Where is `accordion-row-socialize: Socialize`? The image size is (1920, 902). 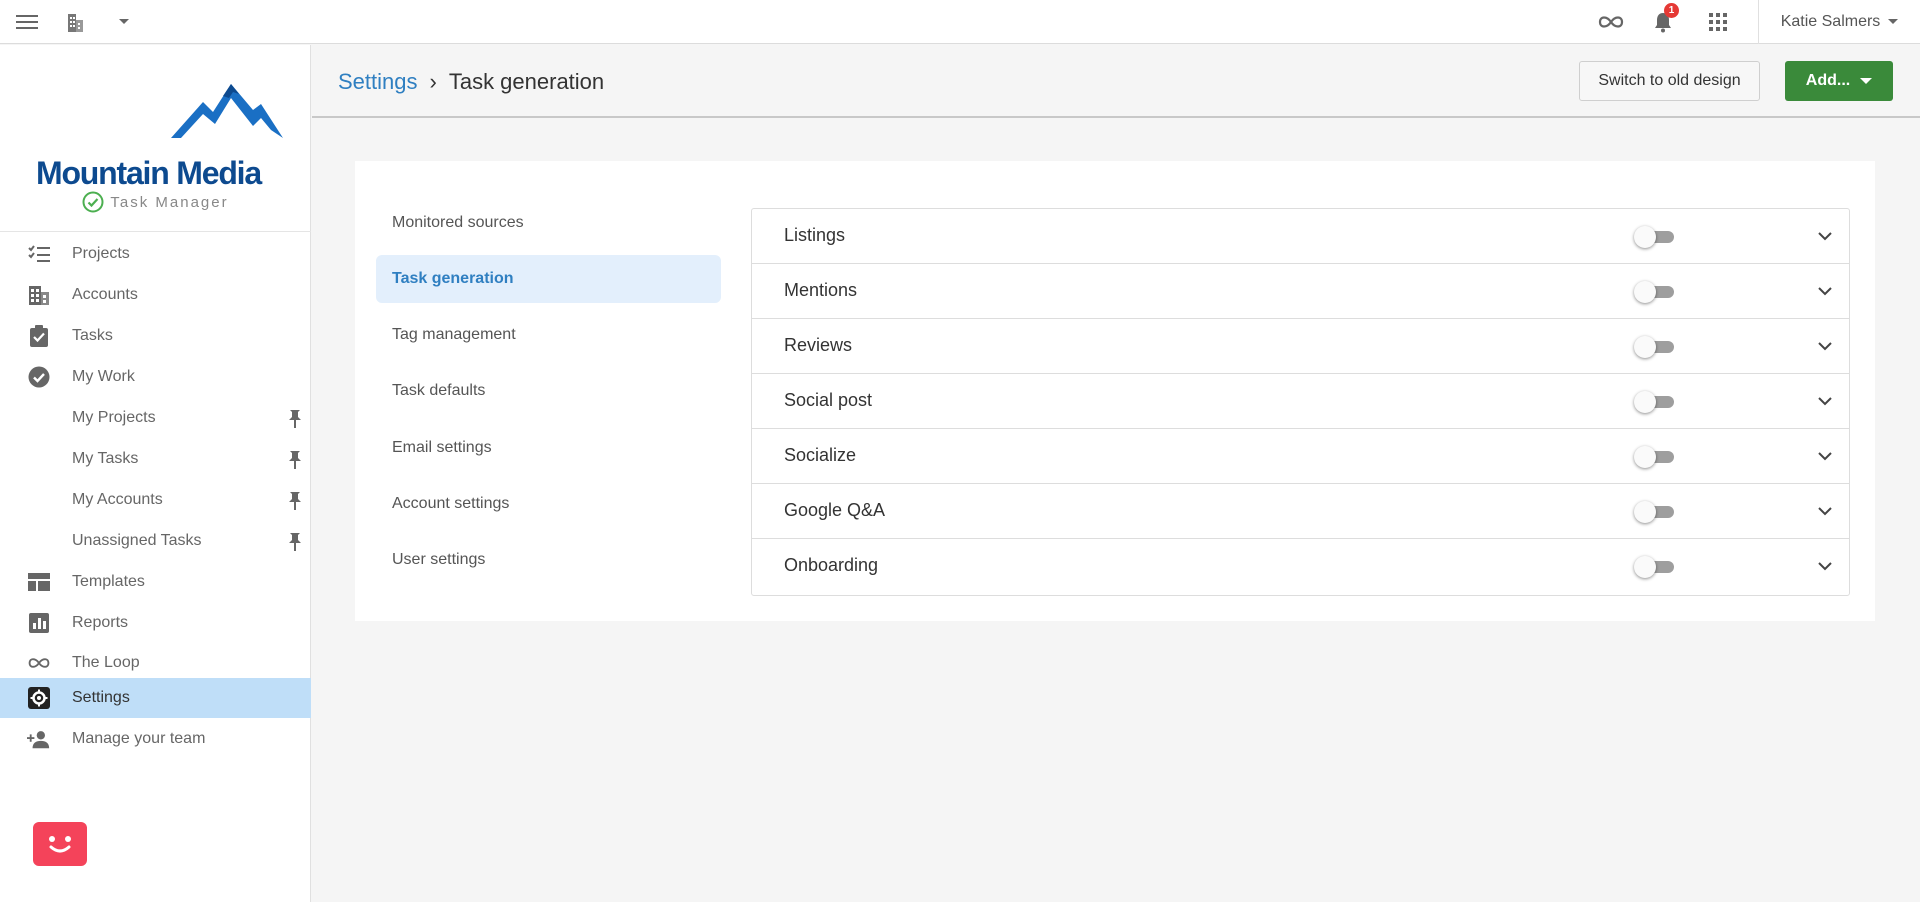
accordion-row-socialize: Socialize is located at coordinates (1300, 456).